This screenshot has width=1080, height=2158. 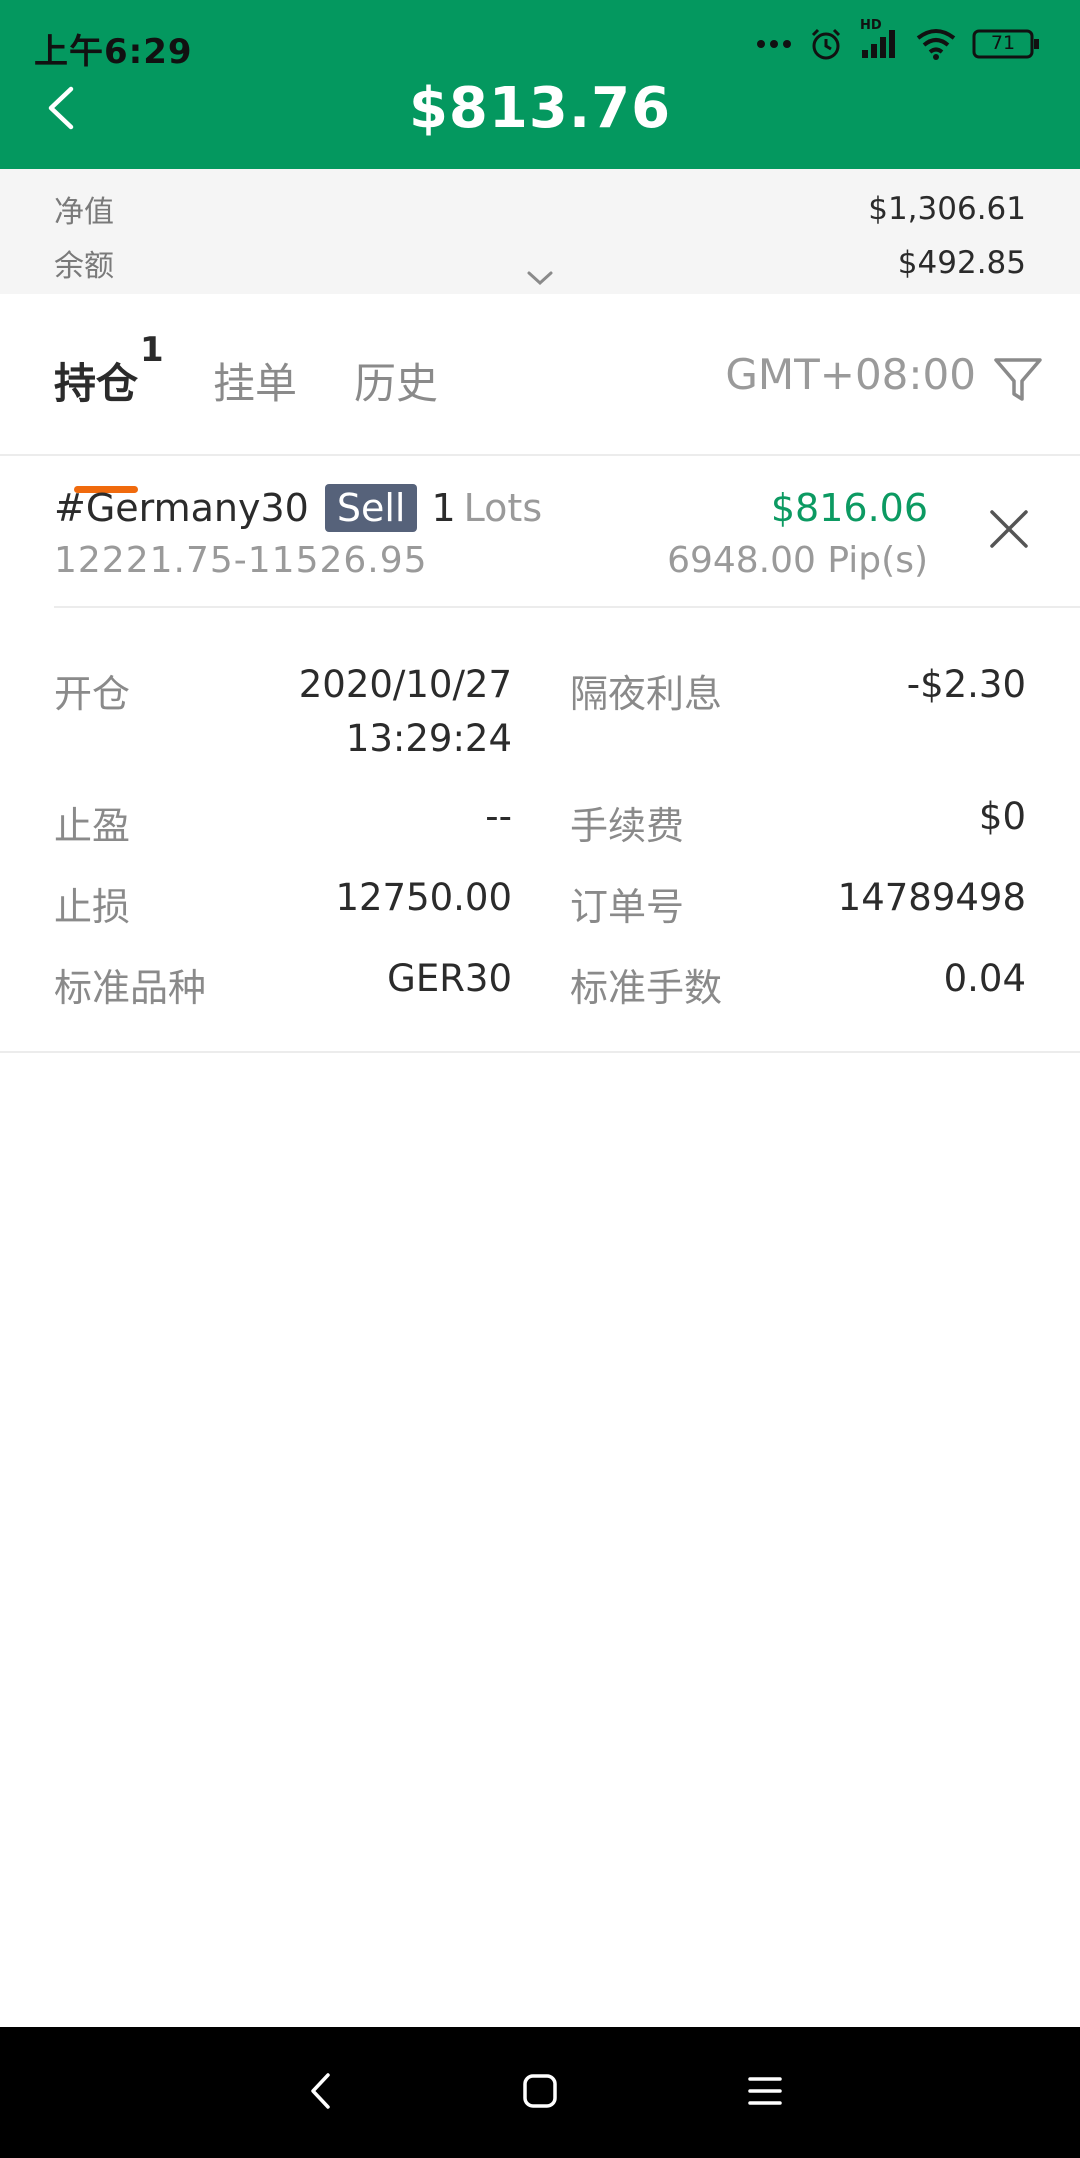 I want to click on order-number-label: 订单号, so click(x=627, y=907).